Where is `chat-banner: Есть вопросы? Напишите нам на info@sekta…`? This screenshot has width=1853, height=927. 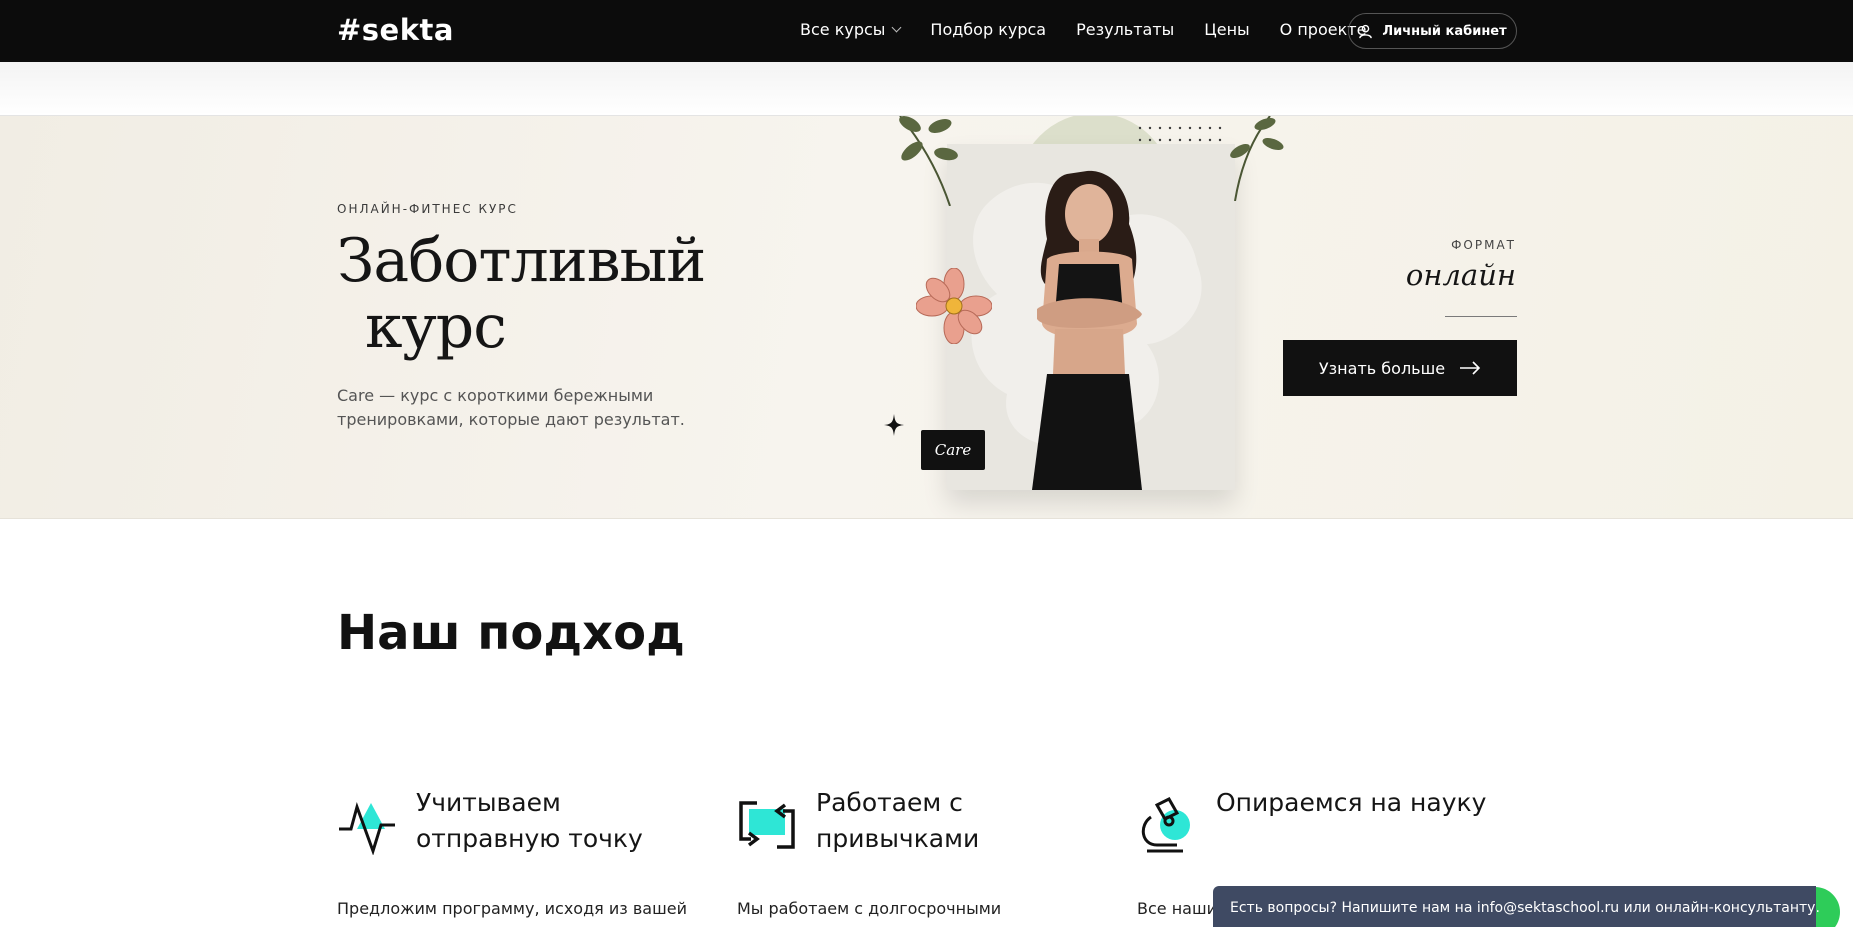
chat-banner: Есть вопросы? Напишите нам на info@sekta… is located at coordinates (1516, 906).